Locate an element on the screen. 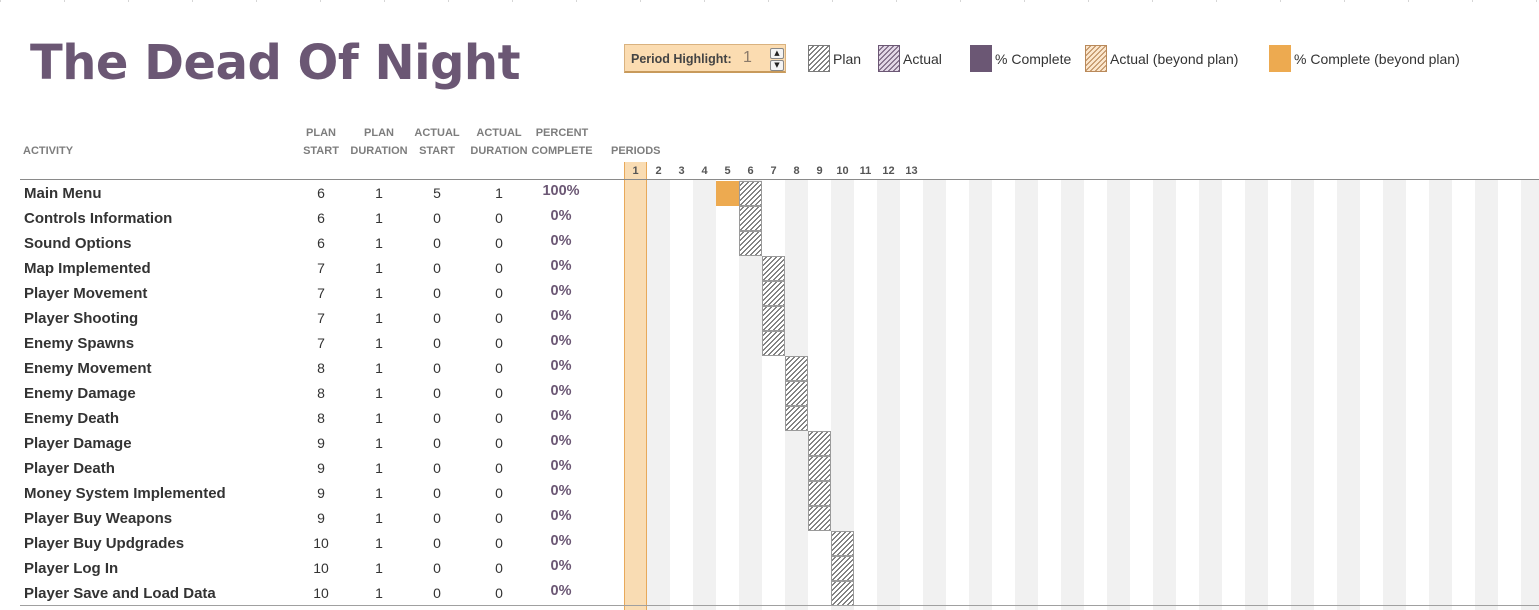  table-row: Main Menu 6 1 5 1 100% is located at coordinates (769, 193).